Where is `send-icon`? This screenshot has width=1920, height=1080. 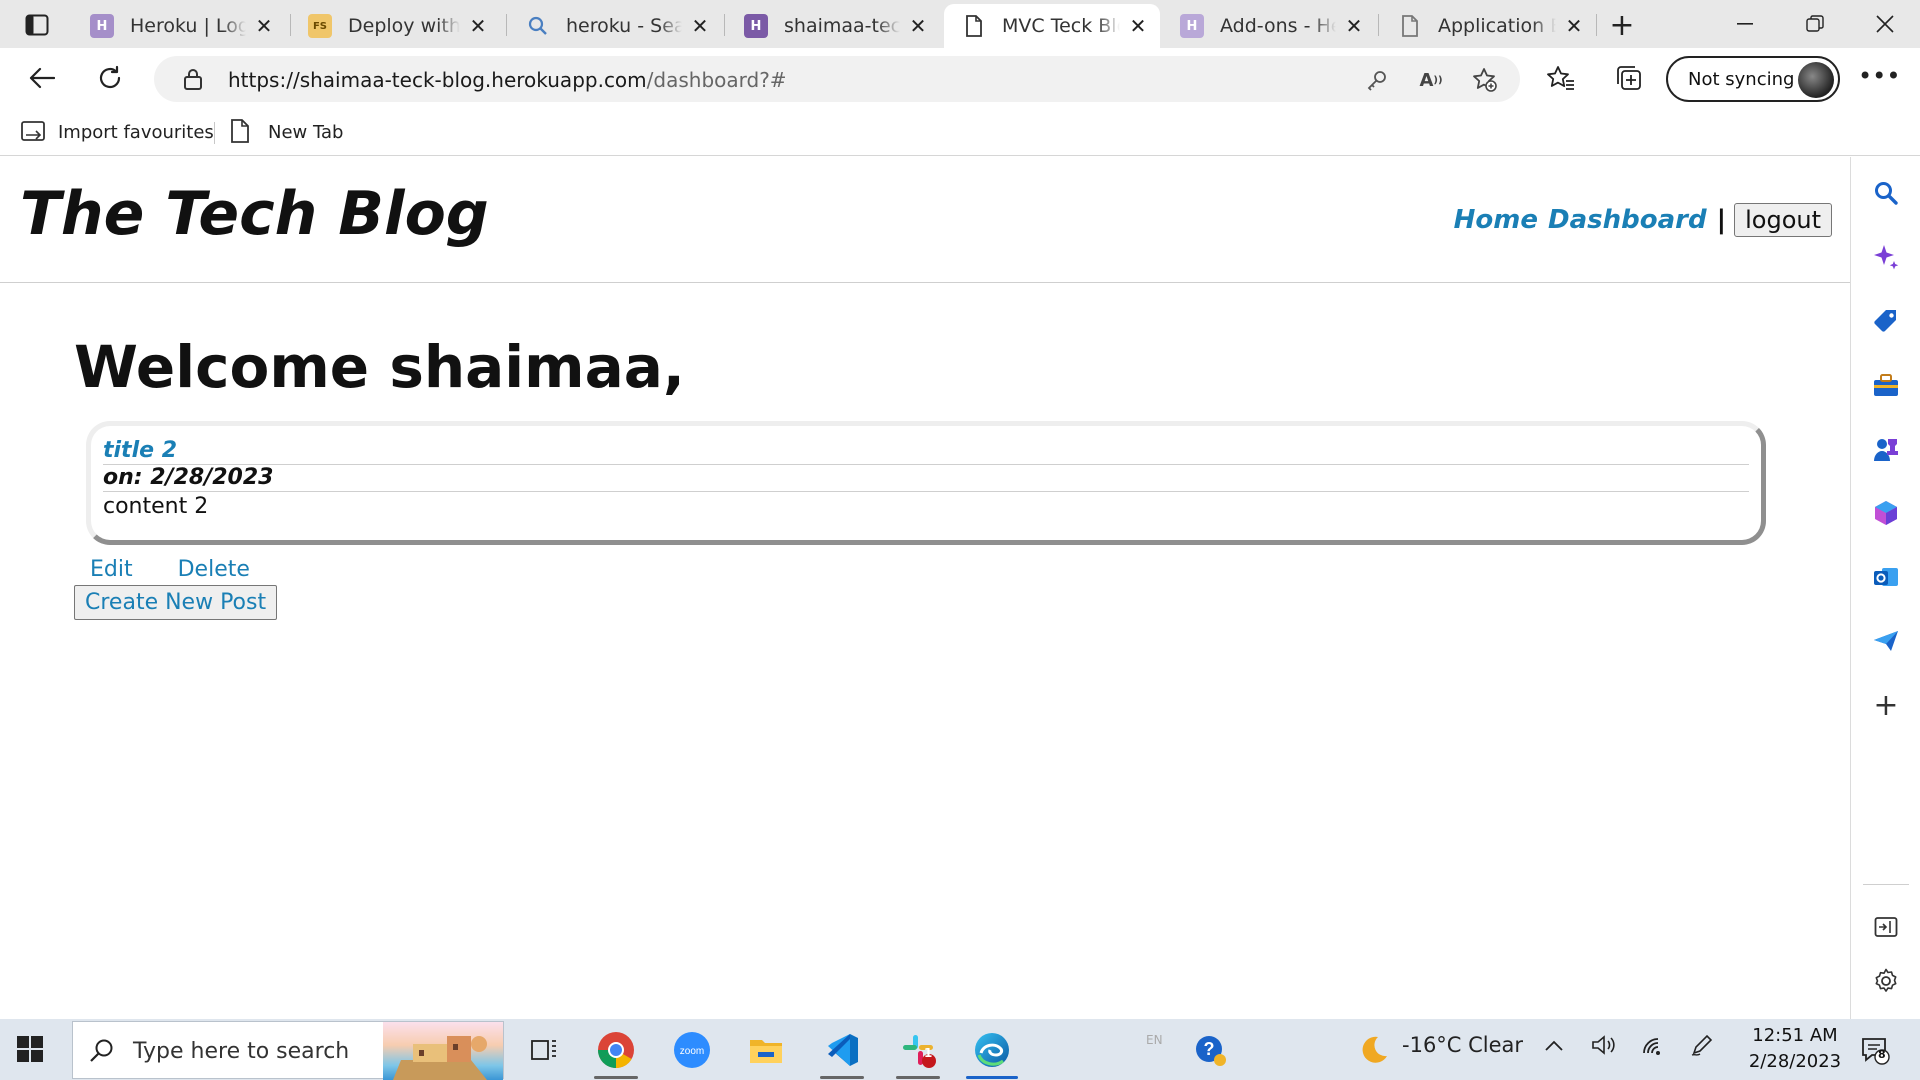
send-icon is located at coordinates (1886, 641).